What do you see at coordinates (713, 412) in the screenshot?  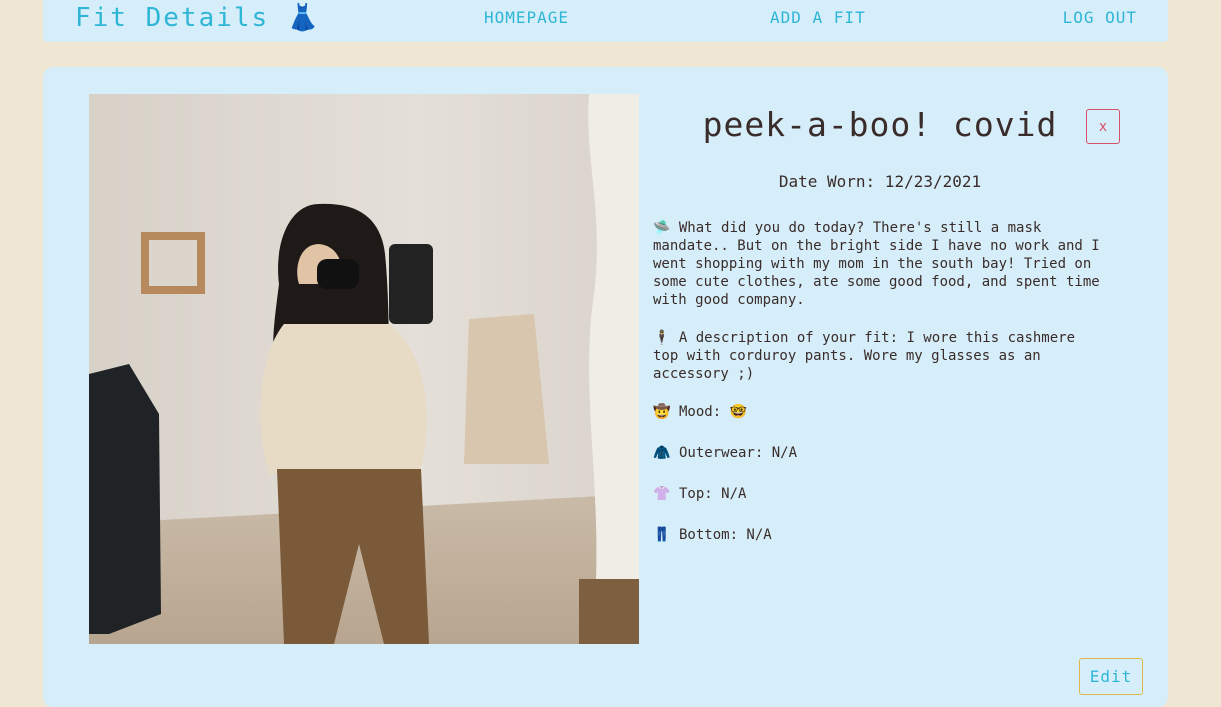 I see `mood-text: Mood: 🤓` at bounding box center [713, 412].